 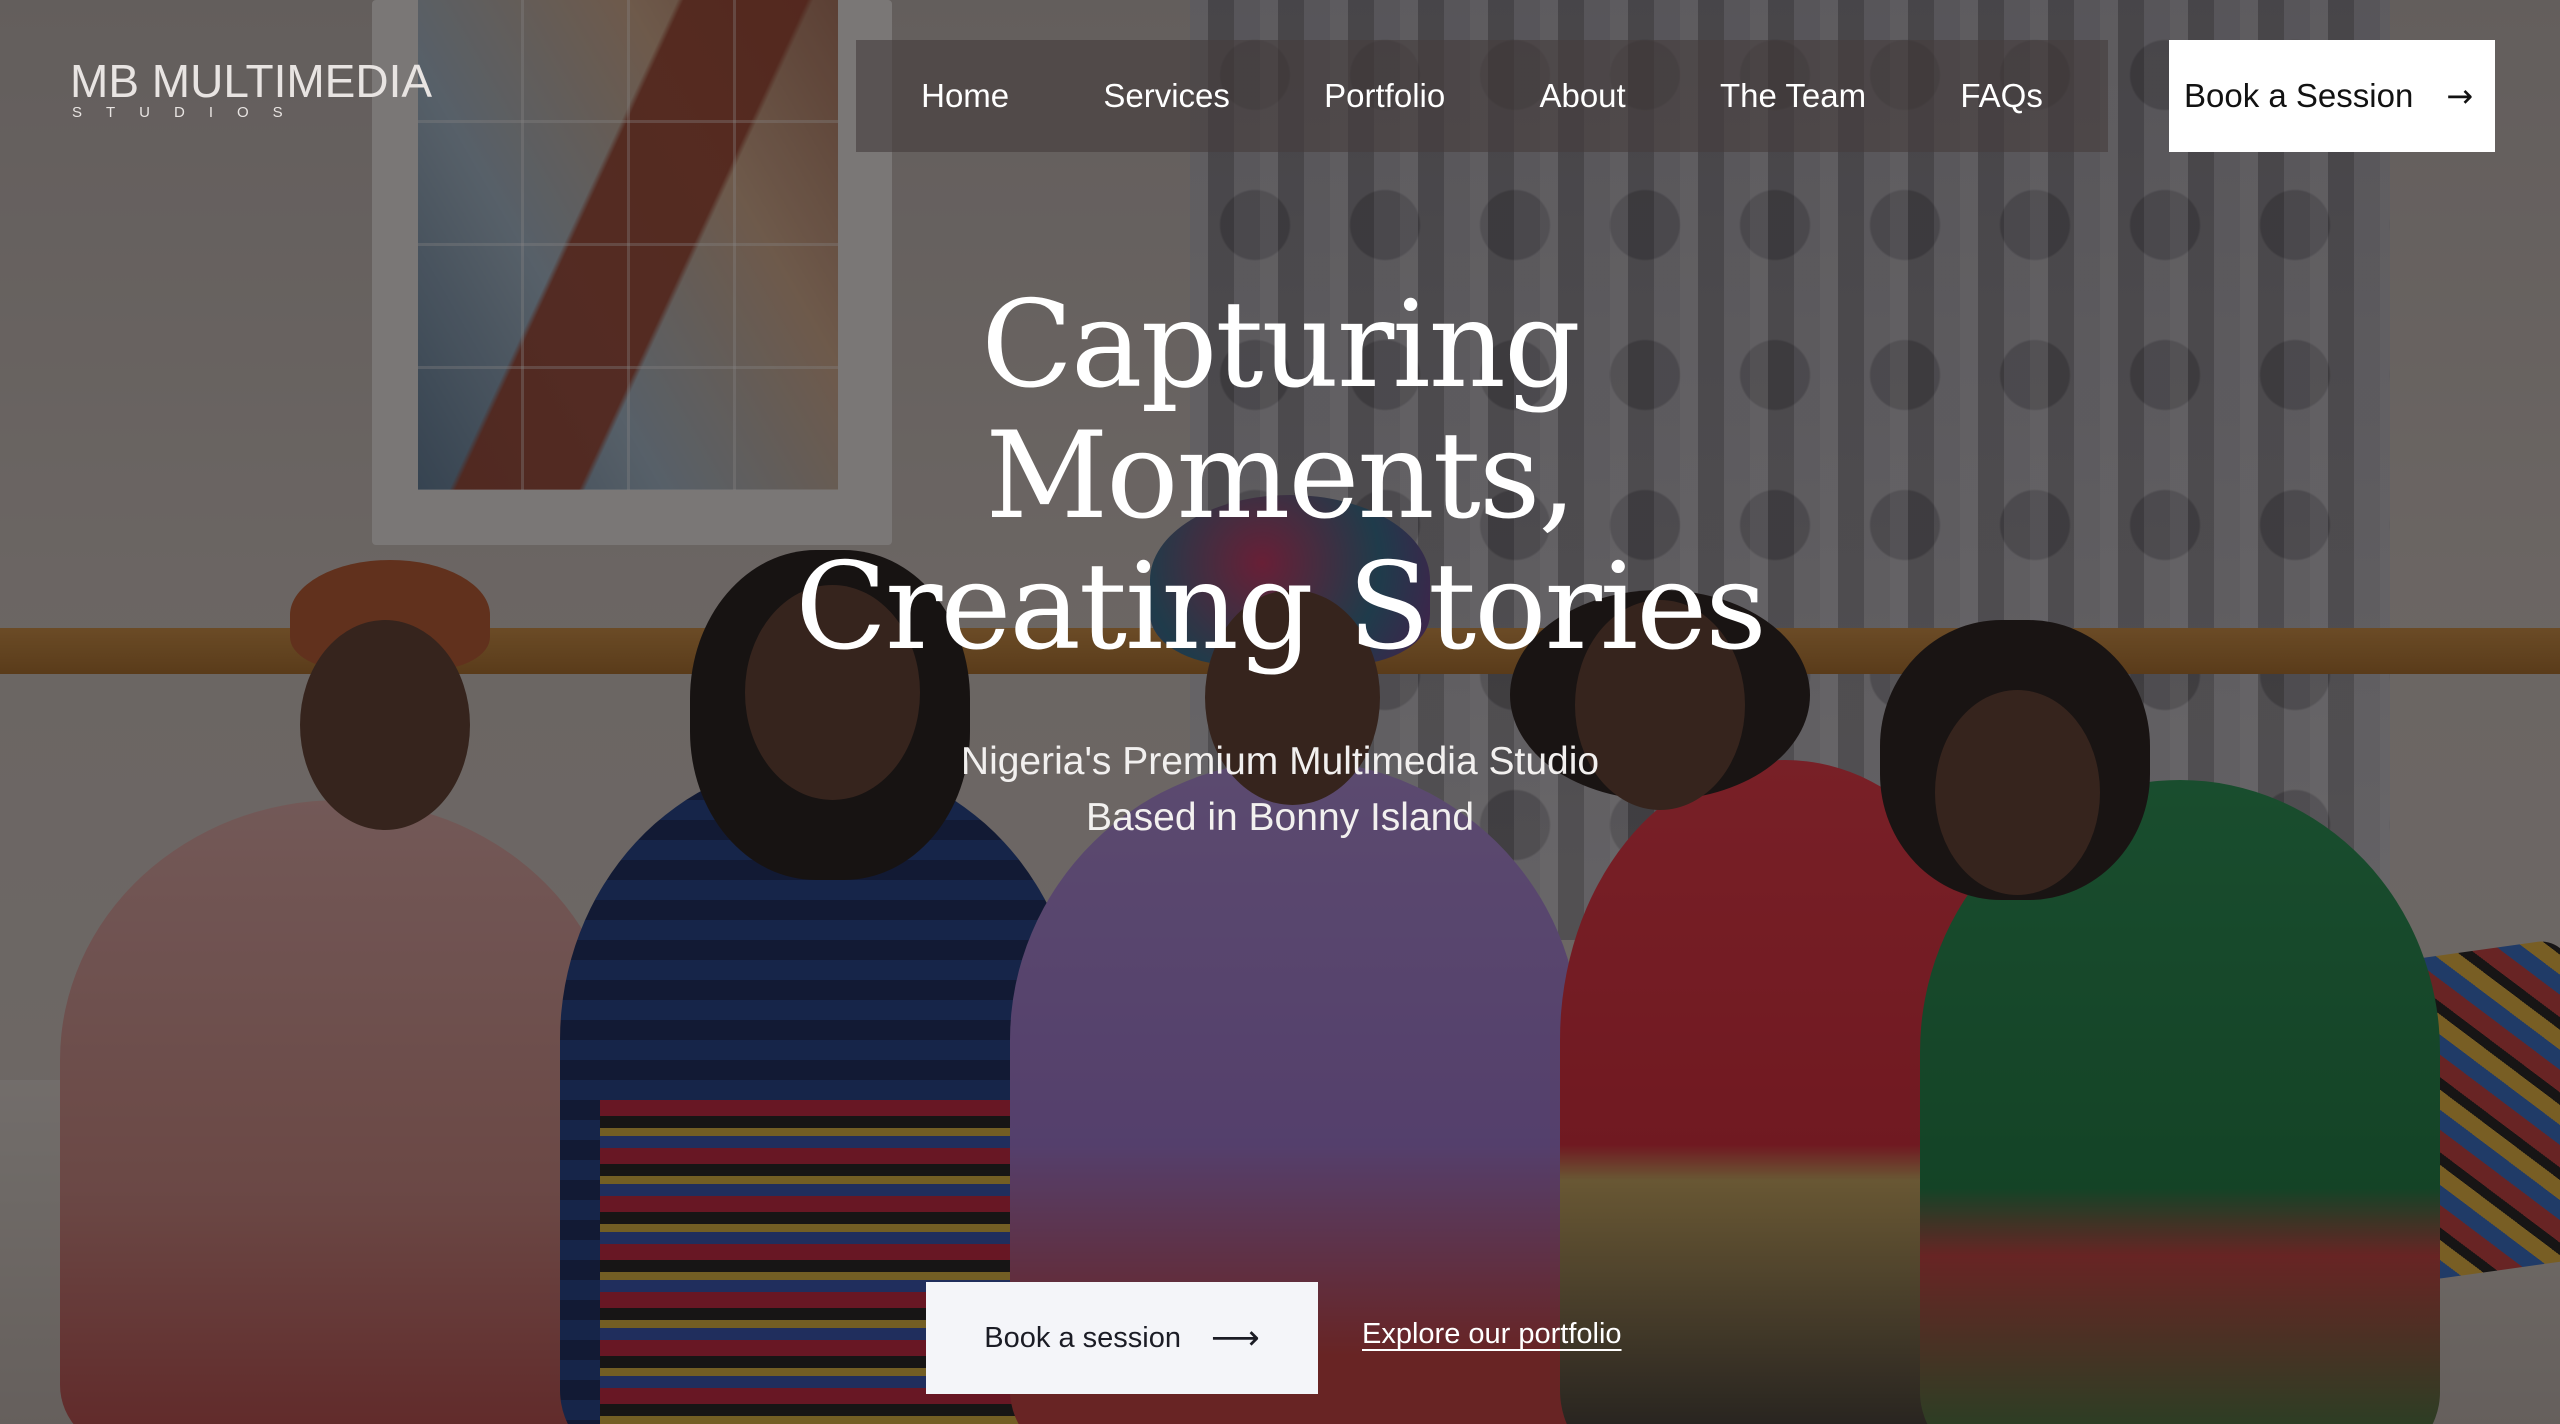 I want to click on nav-services: Services, so click(x=1166, y=96).